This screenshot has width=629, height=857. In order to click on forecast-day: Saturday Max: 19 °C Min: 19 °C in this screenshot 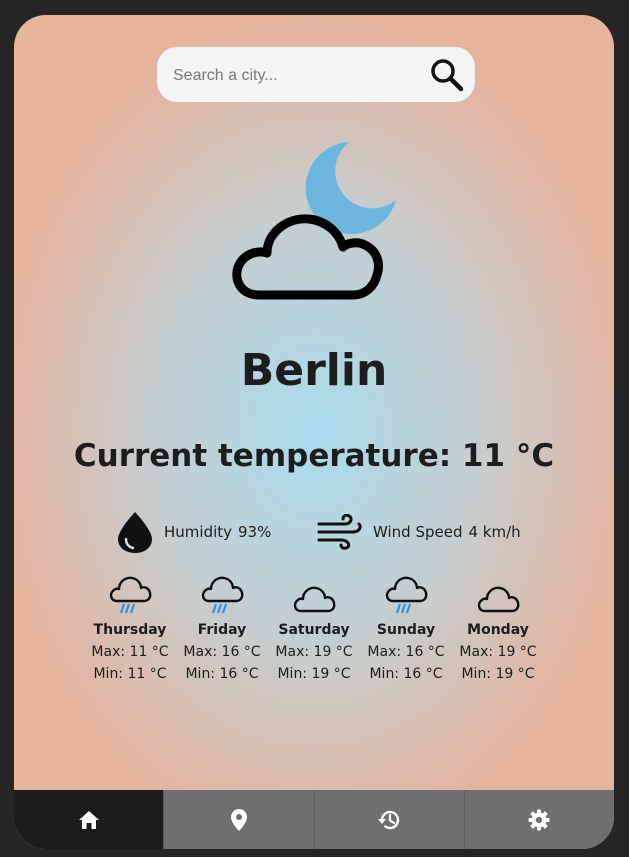, I will do `click(314, 627)`.